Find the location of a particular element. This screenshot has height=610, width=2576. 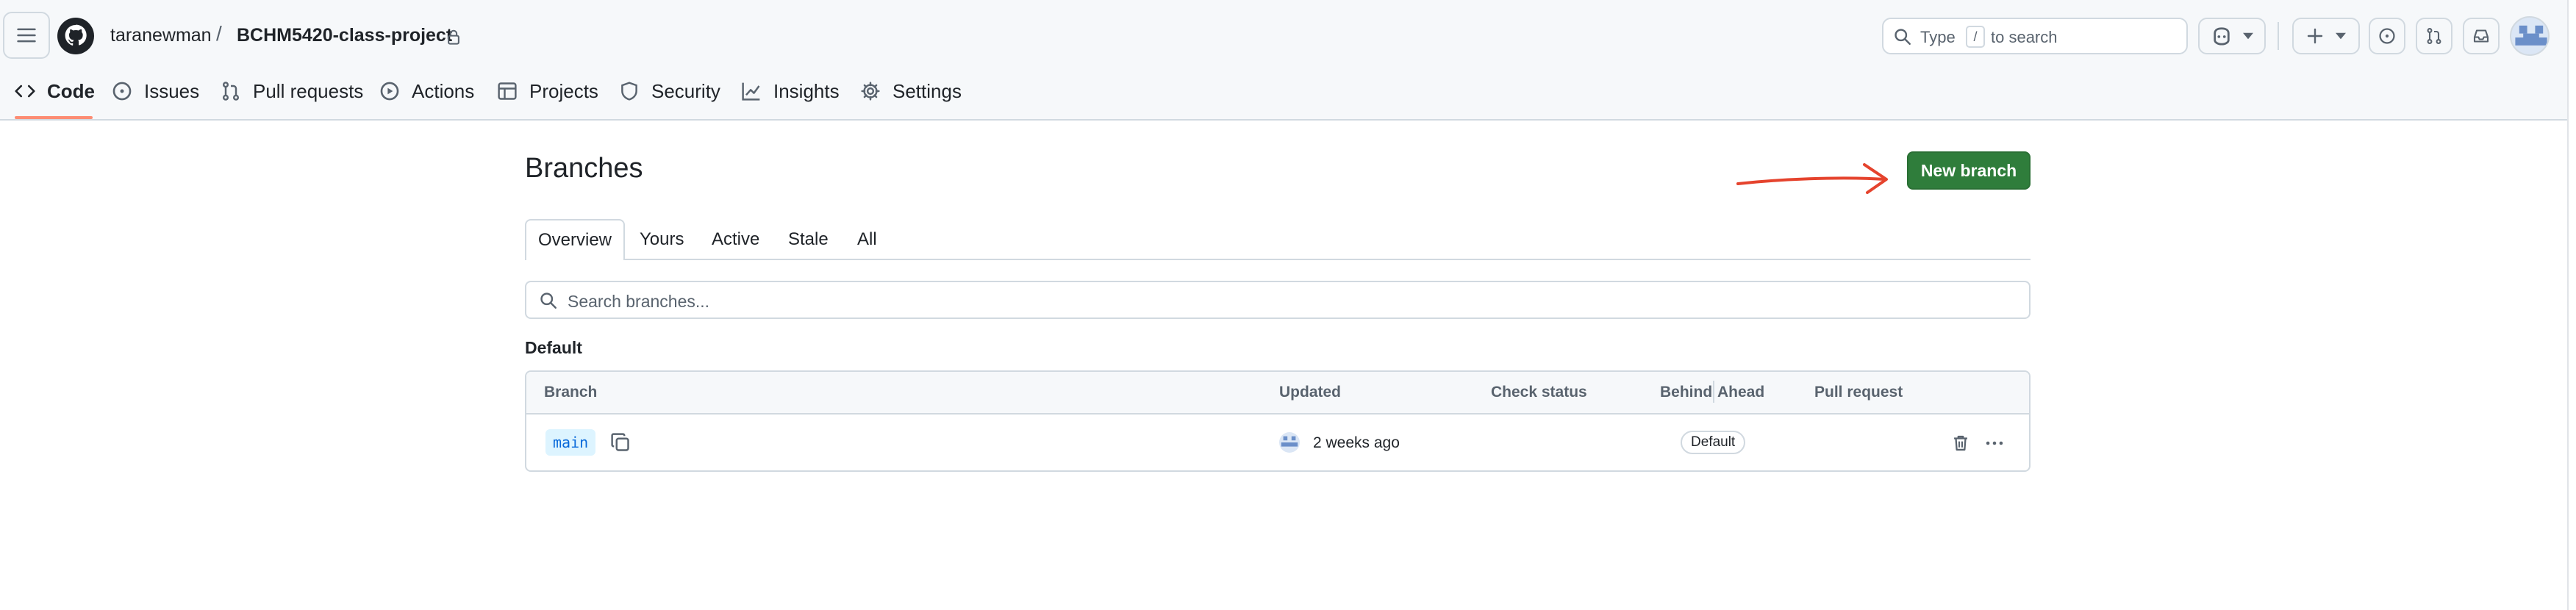

lock-icon is located at coordinates (454, 37).